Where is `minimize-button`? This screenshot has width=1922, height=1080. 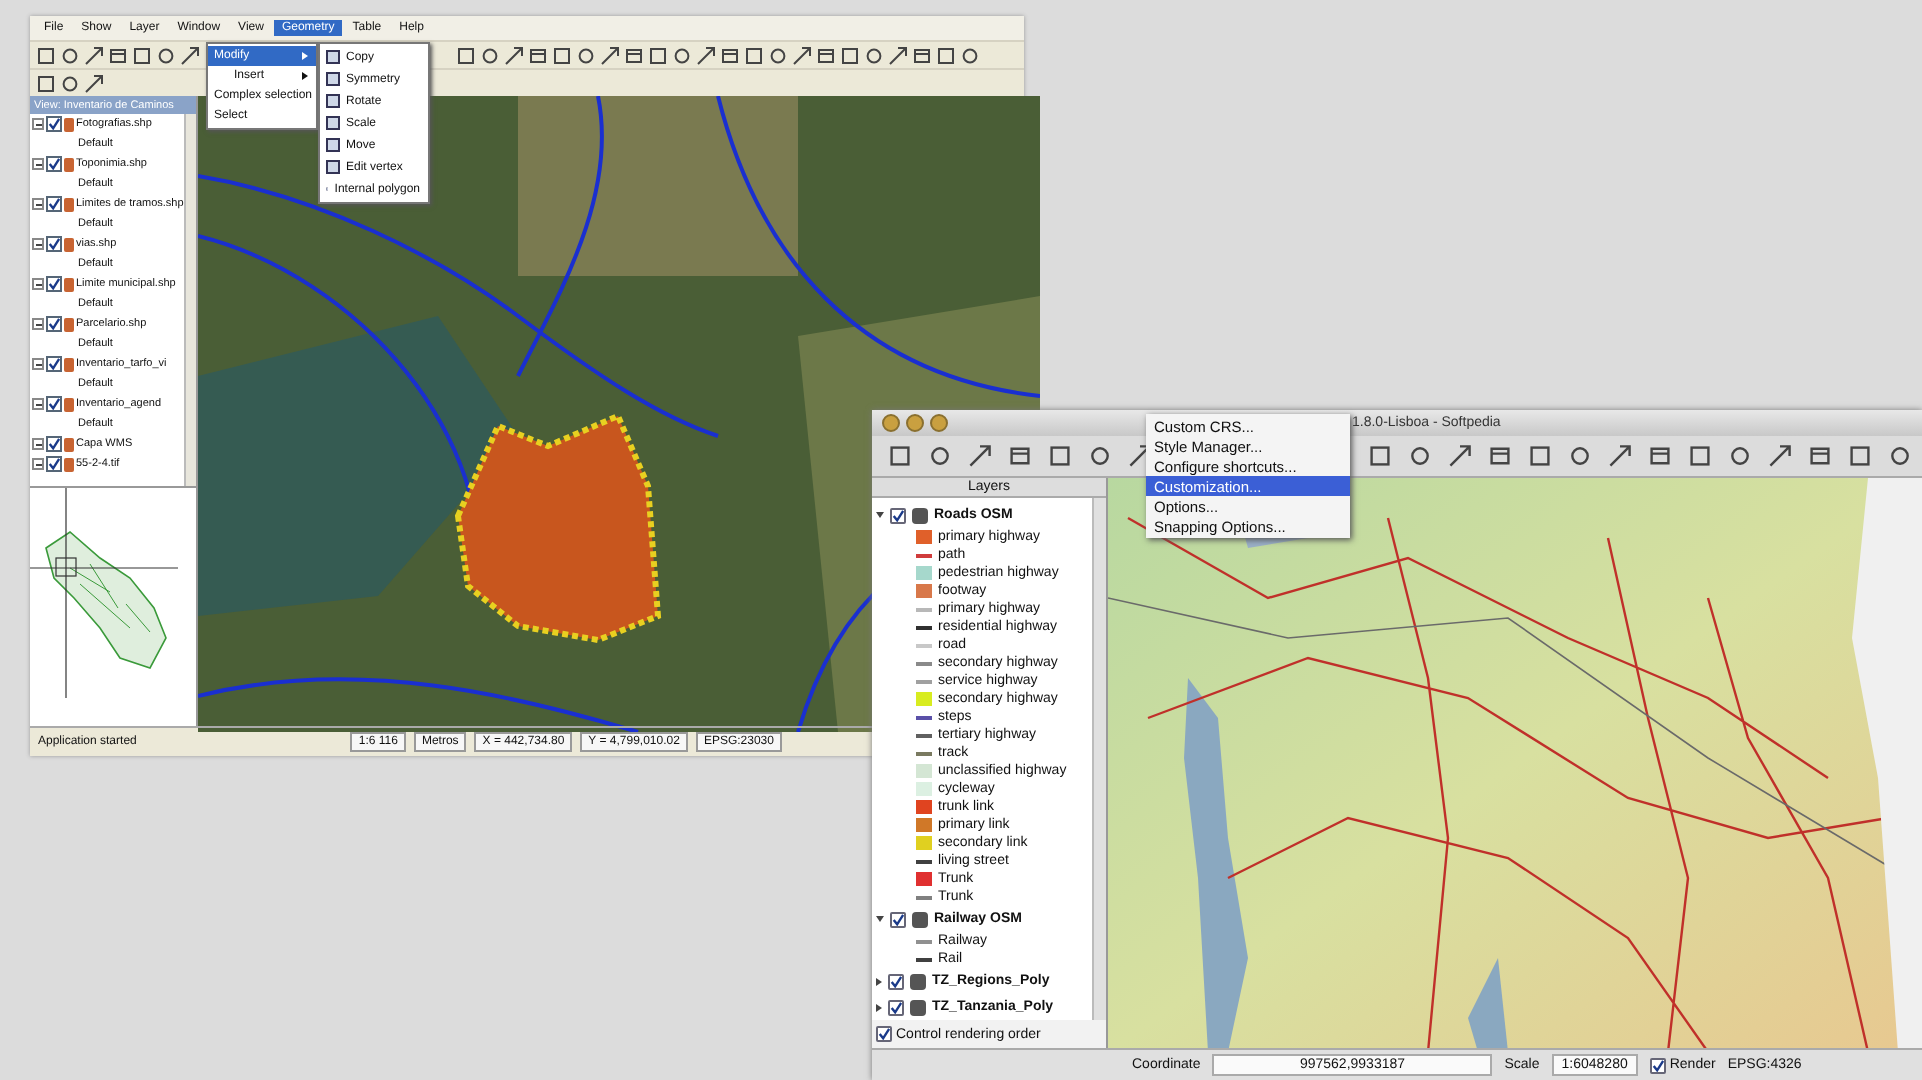 minimize-button is located at coordinates (915, 423).